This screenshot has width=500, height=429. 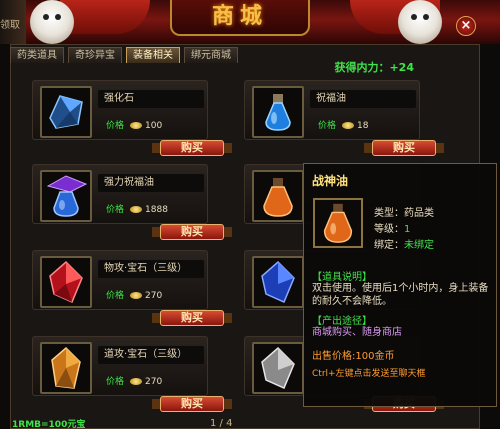 What do you see at coordinates (37, 55) in the screenshot?
I see `tab-potions: 药类道具` at bounding box center [37, 55].